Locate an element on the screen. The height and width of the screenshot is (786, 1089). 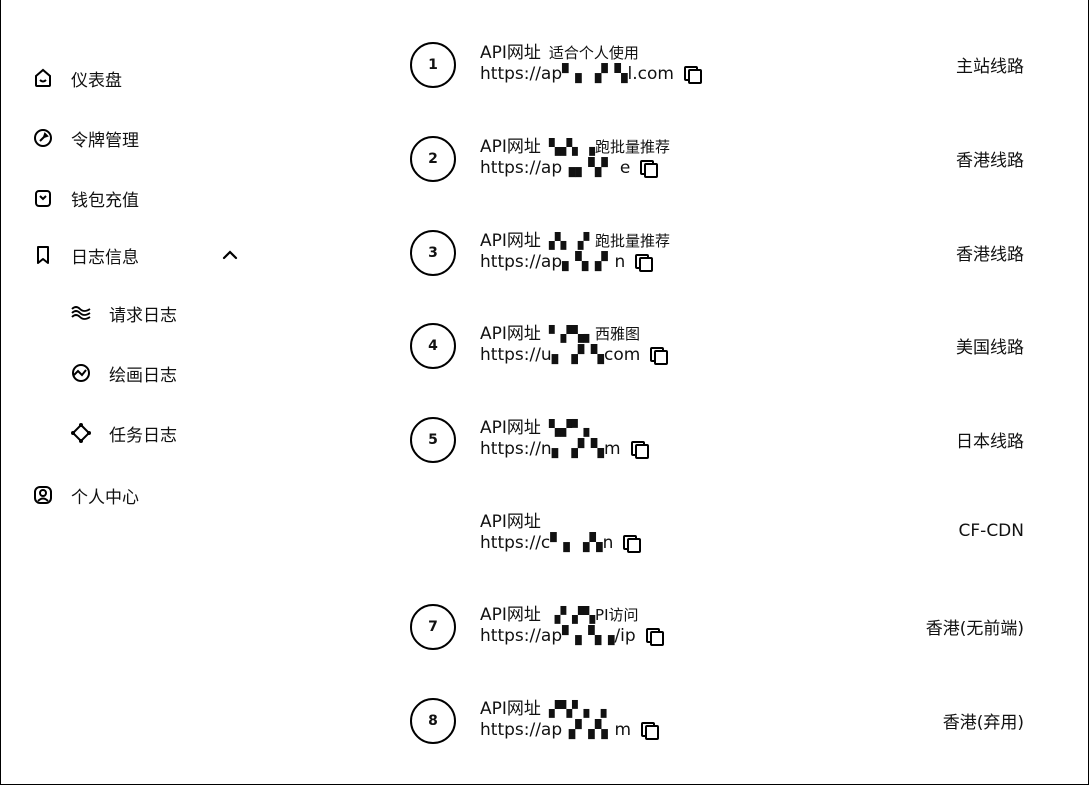
sidebar-item-logs: 日志信息 is located at coordinates (85, 255).